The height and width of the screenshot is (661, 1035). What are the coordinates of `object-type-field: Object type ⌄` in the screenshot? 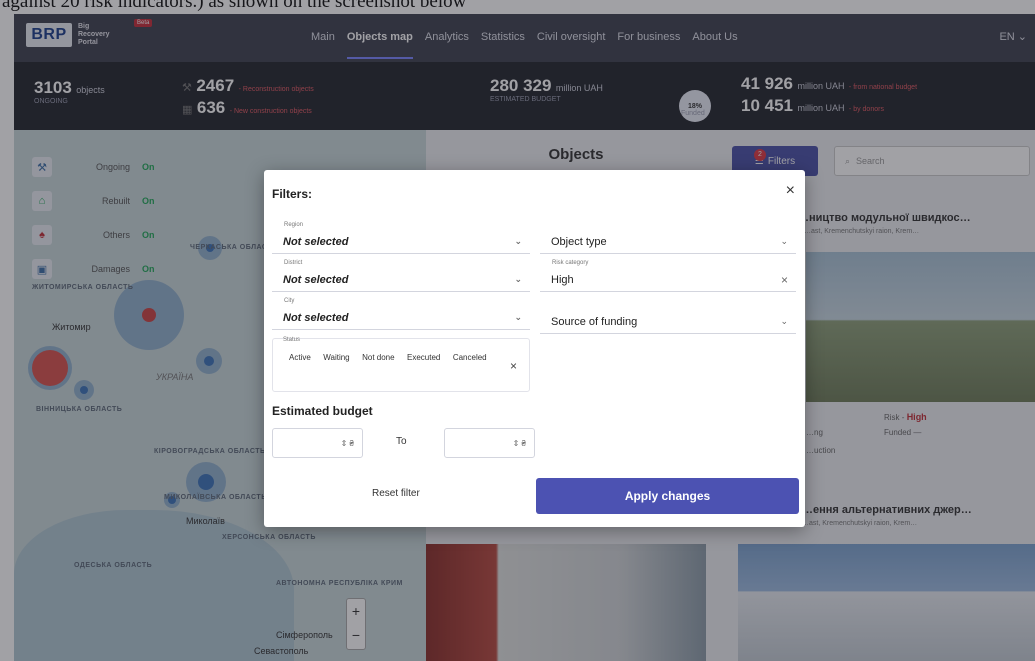 It's located at (668, 242).